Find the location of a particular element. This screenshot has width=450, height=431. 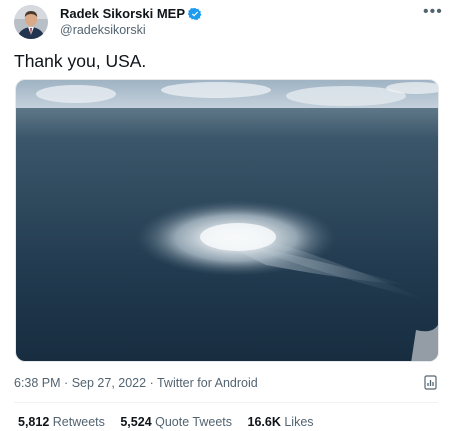

author-name-row: Radek Sikorski MEP is located at coordinates (131, 13).